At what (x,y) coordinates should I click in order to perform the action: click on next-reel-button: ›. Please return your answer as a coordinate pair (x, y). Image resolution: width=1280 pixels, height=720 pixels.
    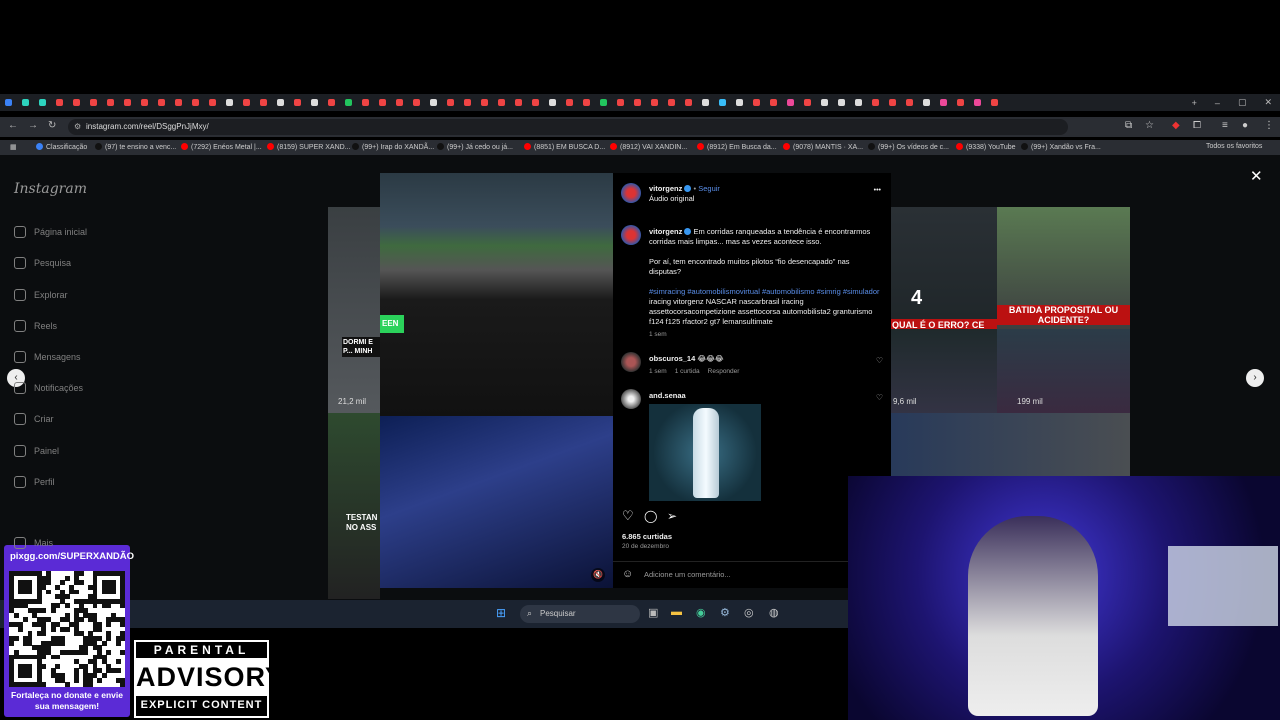
    Looking at the image, I should click on (1255, 378).